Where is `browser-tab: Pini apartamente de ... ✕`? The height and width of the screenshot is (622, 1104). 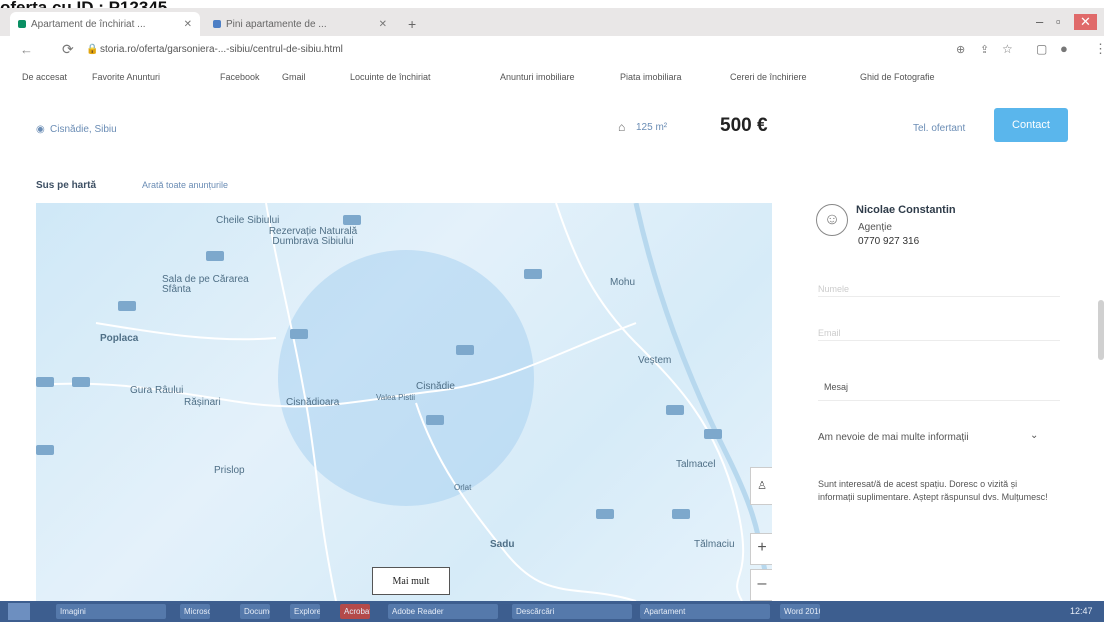
browser-tab: Pini apartamente de ... ✕ is located at coordinates (300, 24).